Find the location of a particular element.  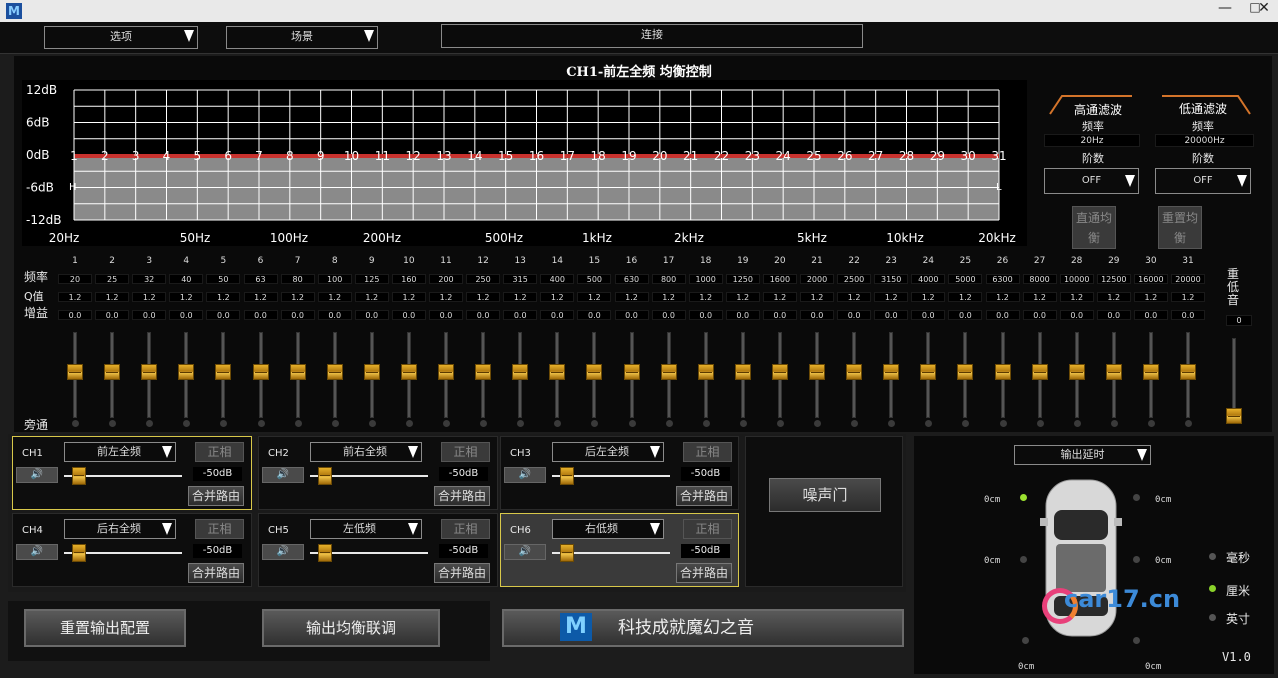

scene-dropdown: 场景 is located at coordinates (302, 37).